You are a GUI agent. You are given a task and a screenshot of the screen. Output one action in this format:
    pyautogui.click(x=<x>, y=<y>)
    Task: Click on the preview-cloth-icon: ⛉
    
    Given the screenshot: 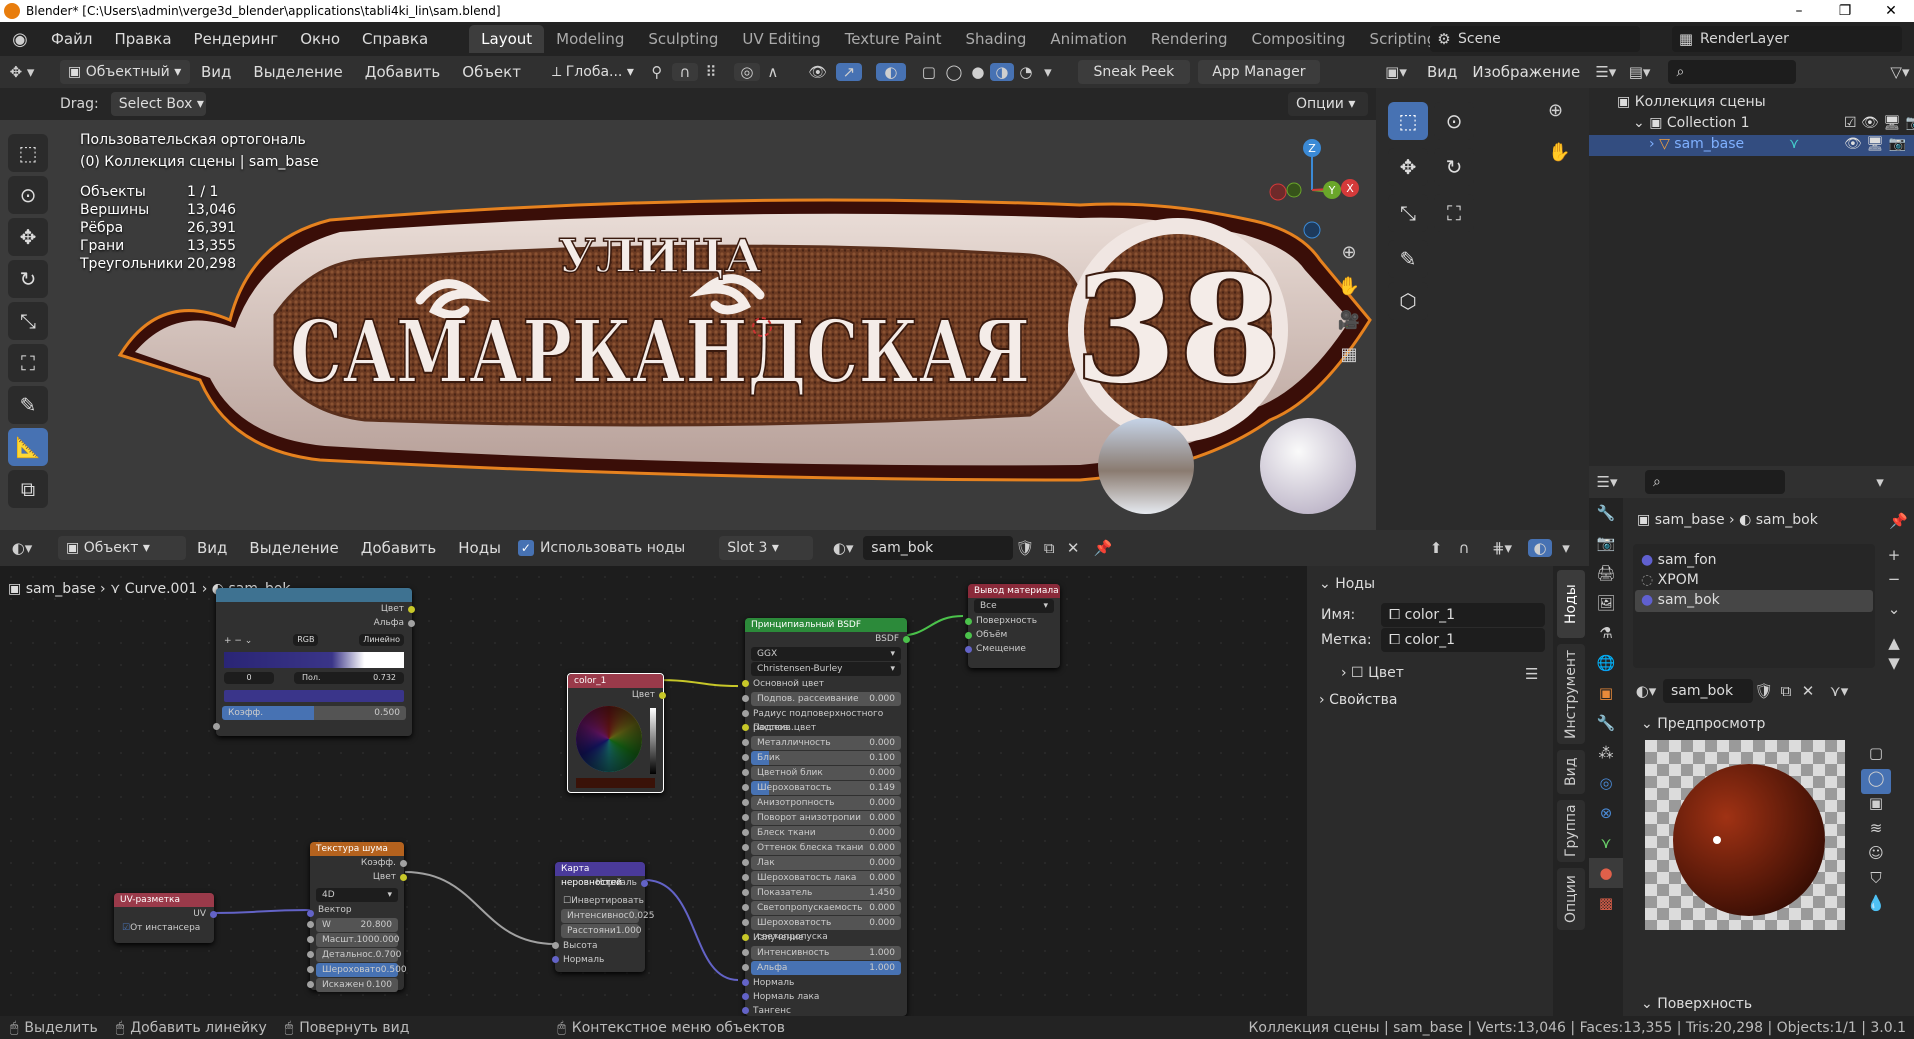 What is the action you would take?
    pyautogui.click(x=1876, y=881)
    